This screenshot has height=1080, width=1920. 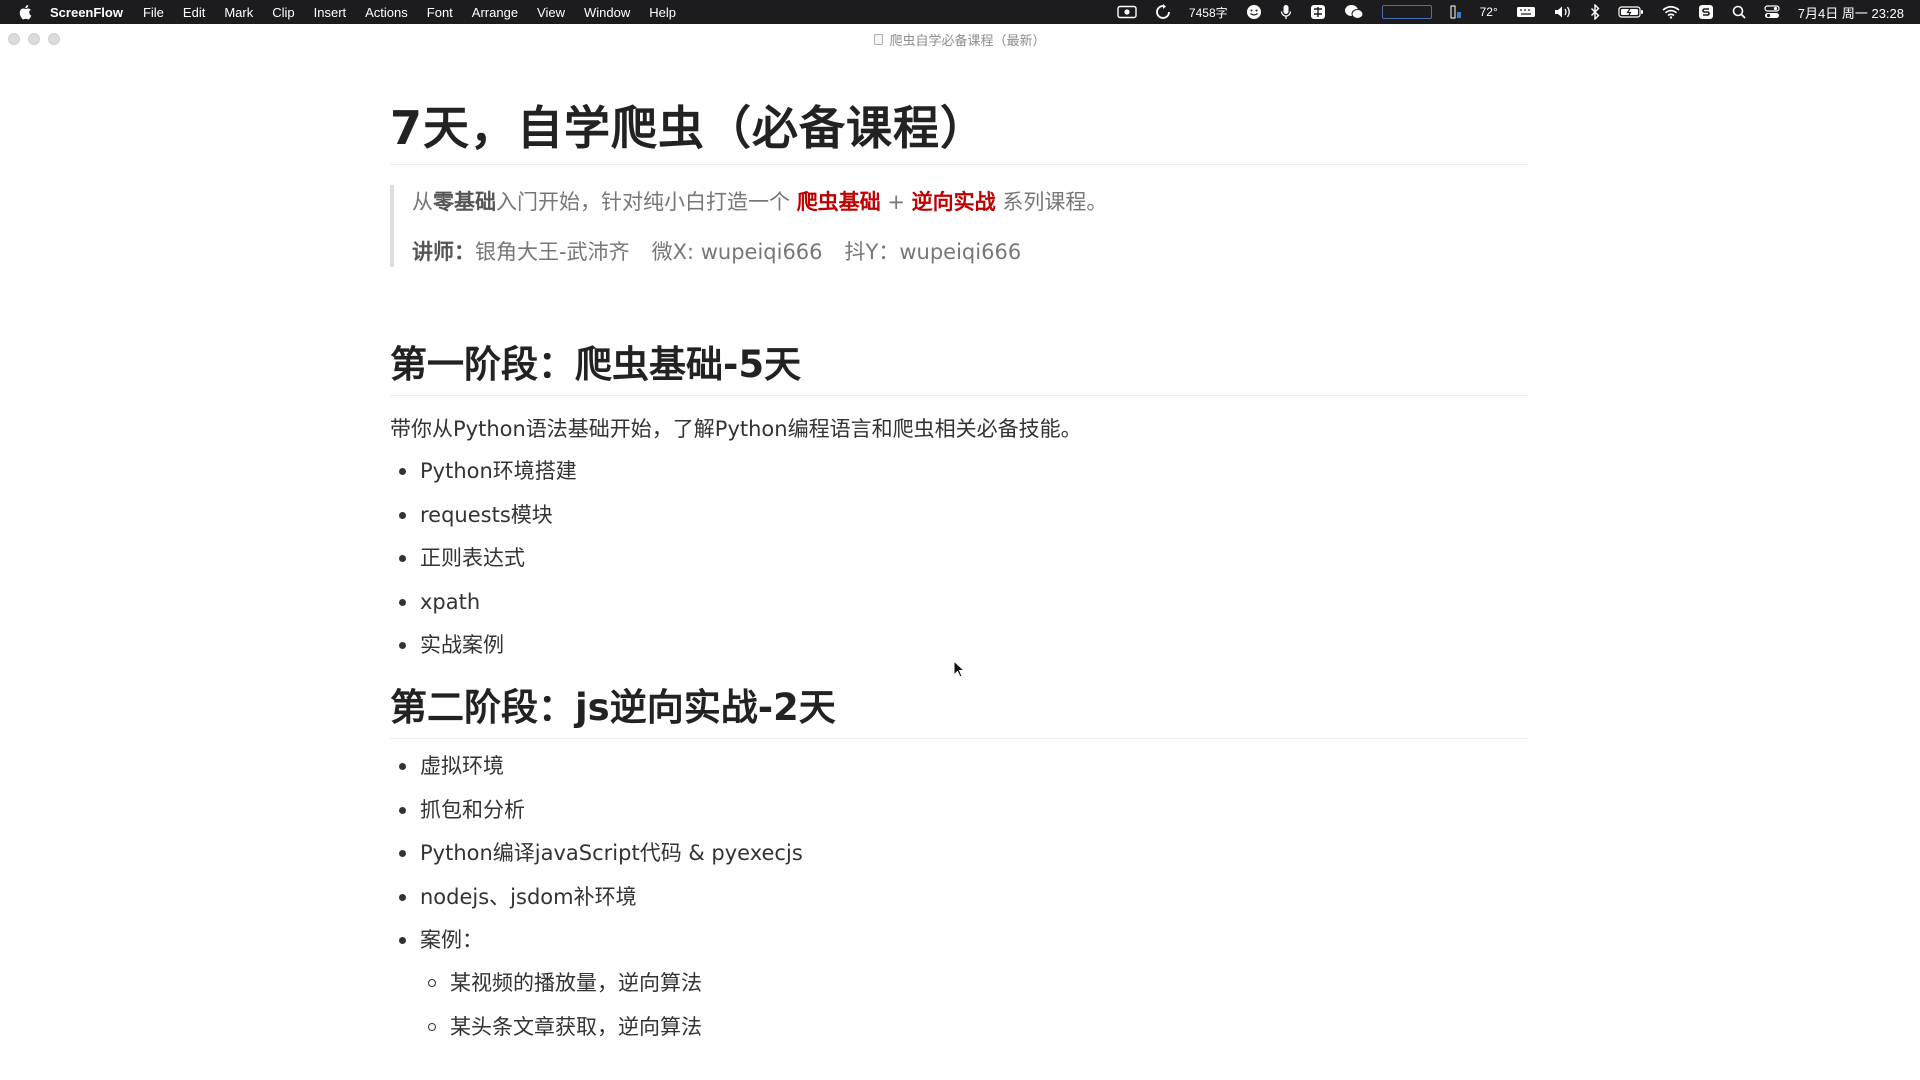 I want to click on cases-label: 案例：, so click(x=451, y=940).